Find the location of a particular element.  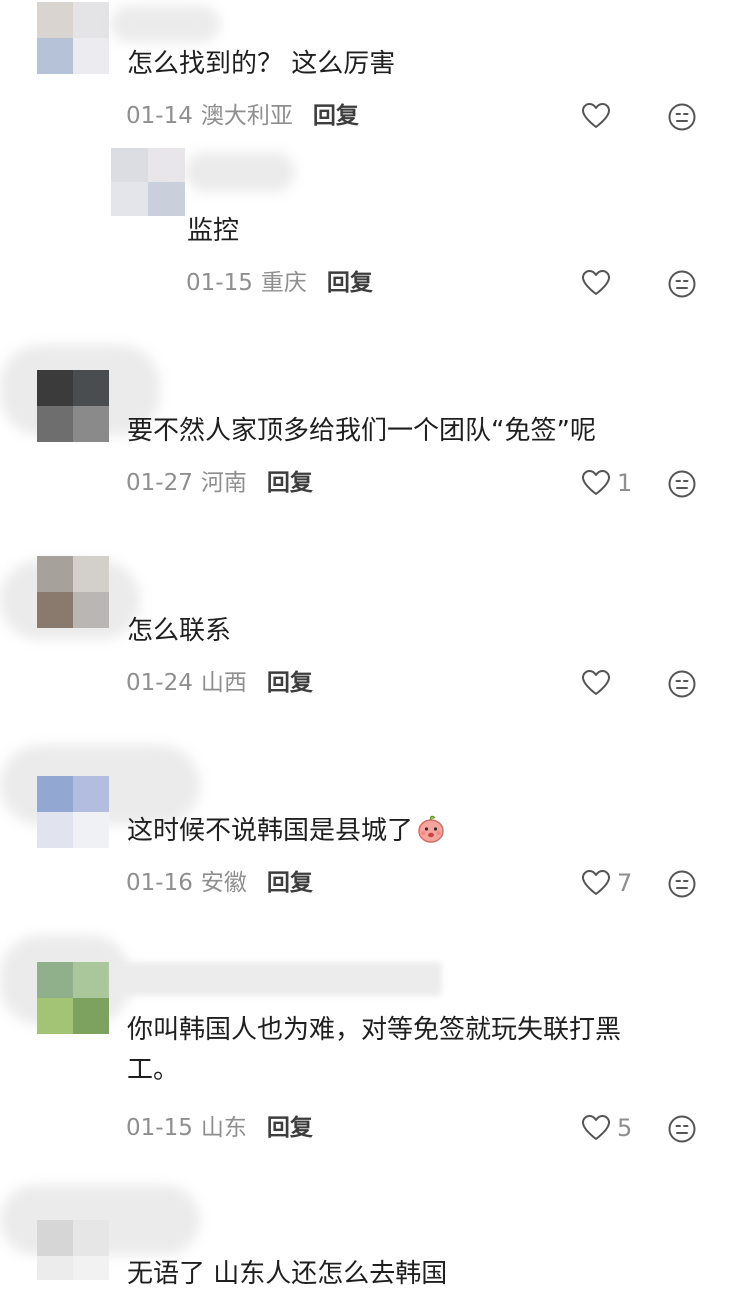

comment-location: 安徽 is located at coordinates (223, 883).